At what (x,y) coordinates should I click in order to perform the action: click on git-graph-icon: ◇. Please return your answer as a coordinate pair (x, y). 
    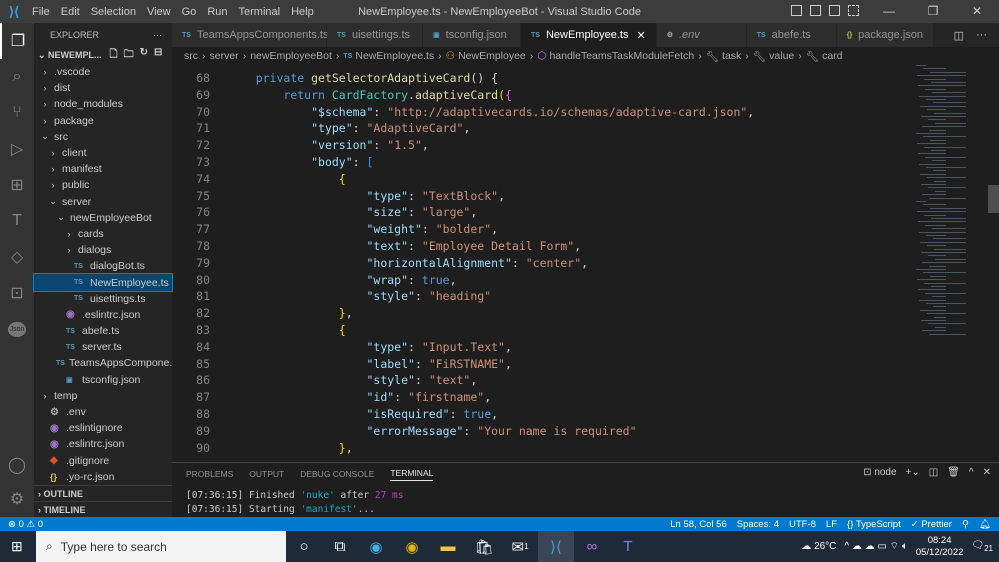
    Looking at the image, I should click on (17, 257).